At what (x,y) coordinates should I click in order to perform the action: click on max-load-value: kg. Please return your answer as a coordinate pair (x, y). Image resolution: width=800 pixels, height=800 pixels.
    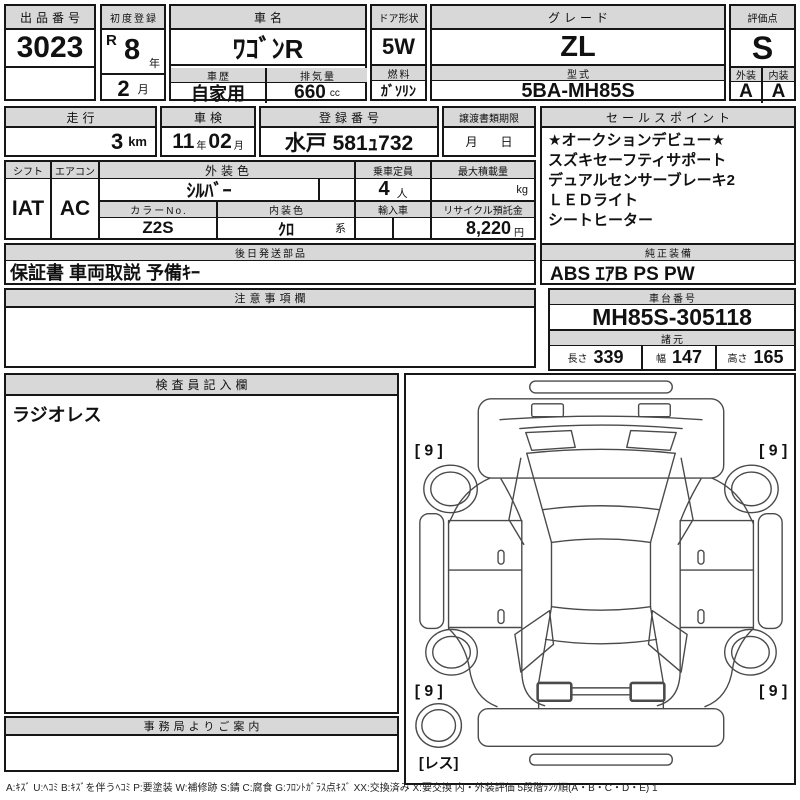
    Looking at the image, I should click on (483, 190).